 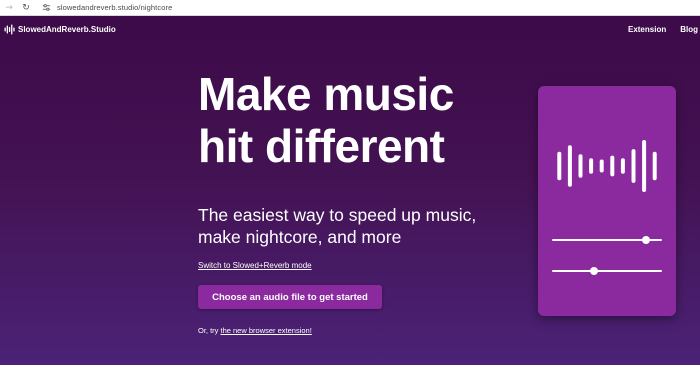 I want to click on slider-track, so click(x=607, y=271).